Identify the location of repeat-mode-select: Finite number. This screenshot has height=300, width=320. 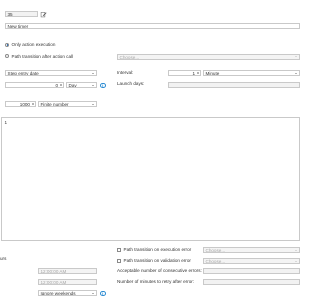
(67, 104).